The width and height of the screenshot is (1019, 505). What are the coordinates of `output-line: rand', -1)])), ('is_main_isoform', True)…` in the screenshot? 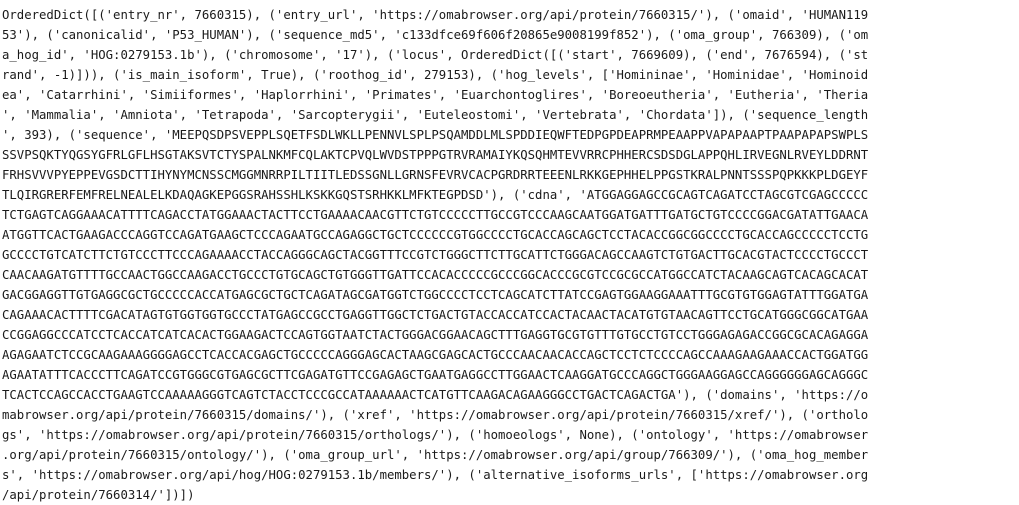 It's located at (435, 75).